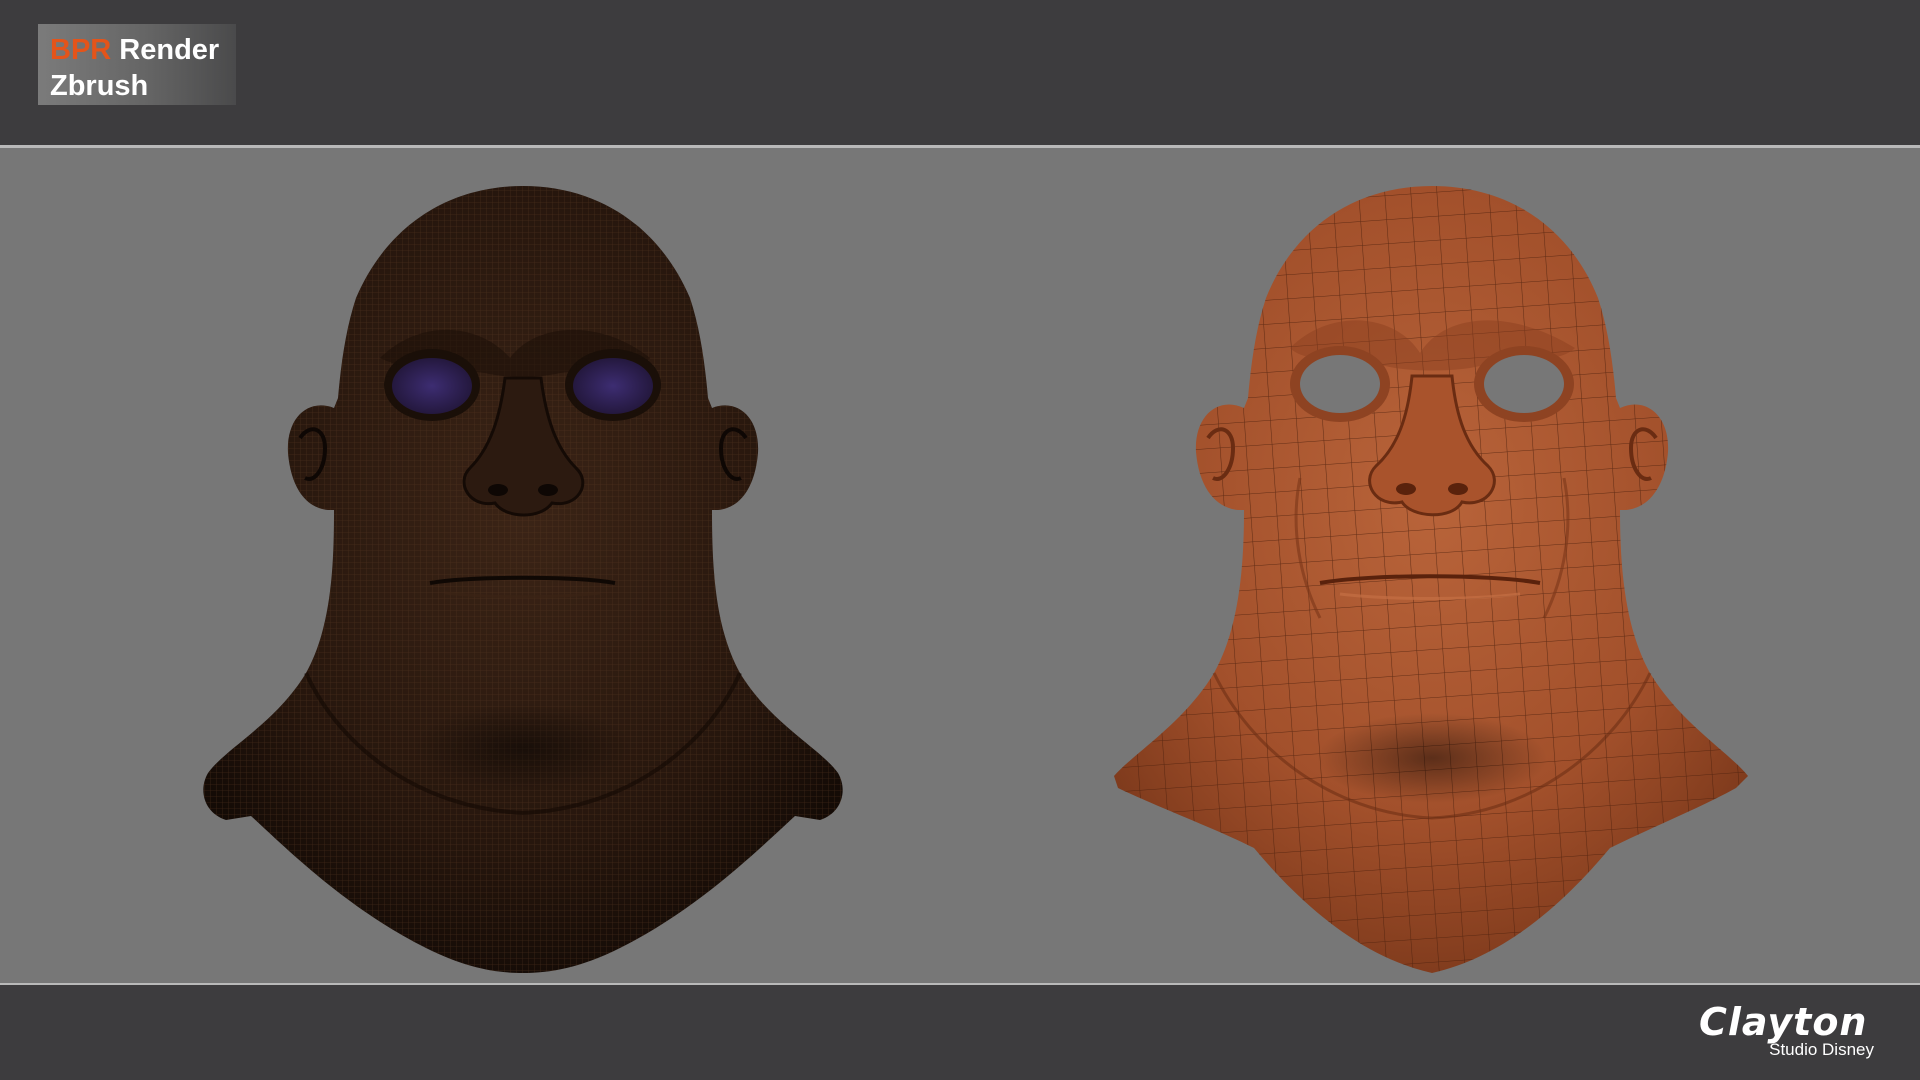  Describe the element at coordinates (81, 50) in the screenshot. I see `title-accent: BPR` at that location.